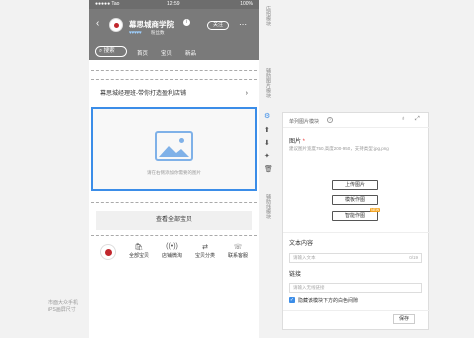 The width and height of the screenshot is (474, 338). I want to click on save-label: 保存, so click(403, 319).